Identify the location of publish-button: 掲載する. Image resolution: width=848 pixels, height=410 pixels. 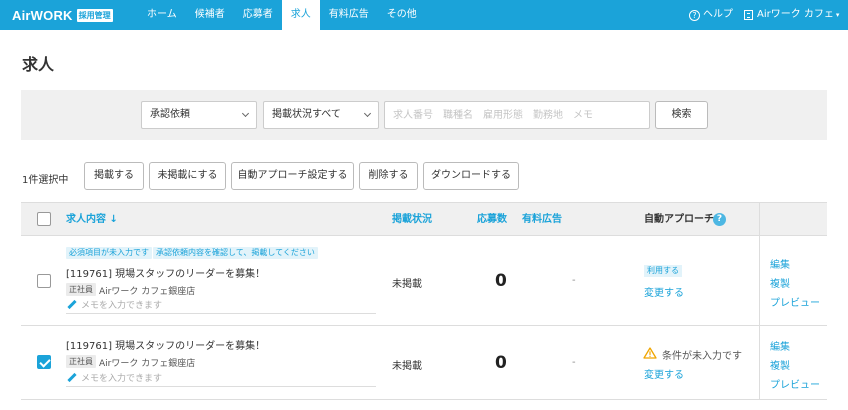
(114, 176).